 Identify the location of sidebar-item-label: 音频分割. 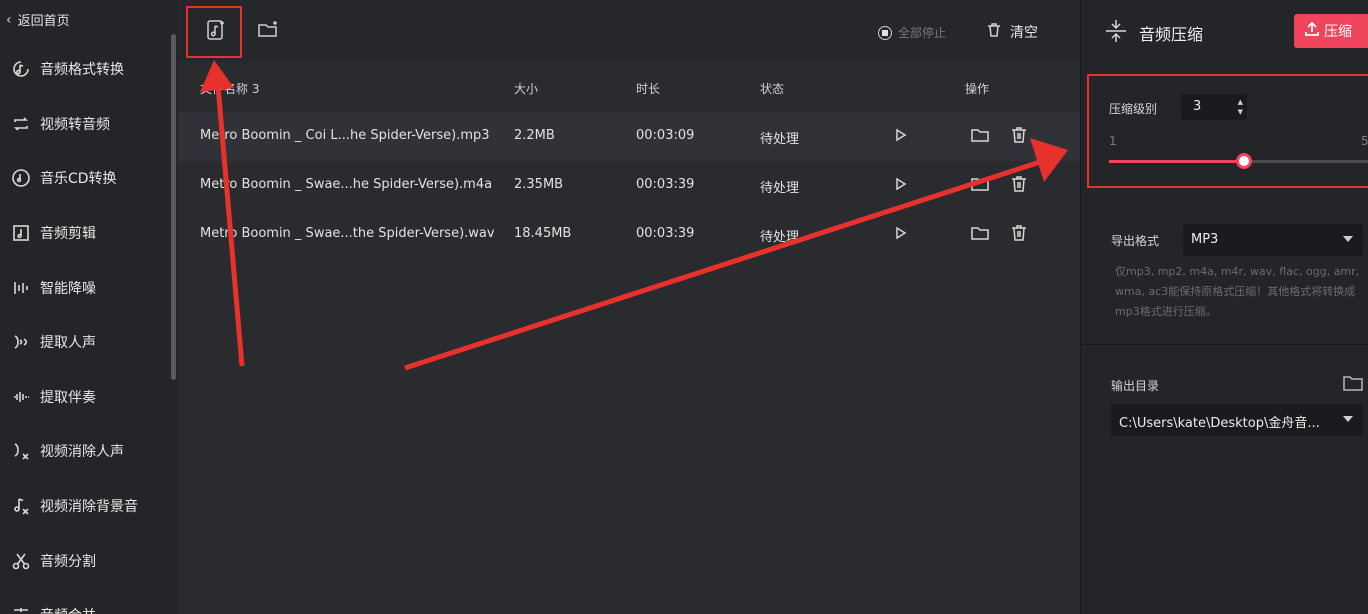
(68, 561).